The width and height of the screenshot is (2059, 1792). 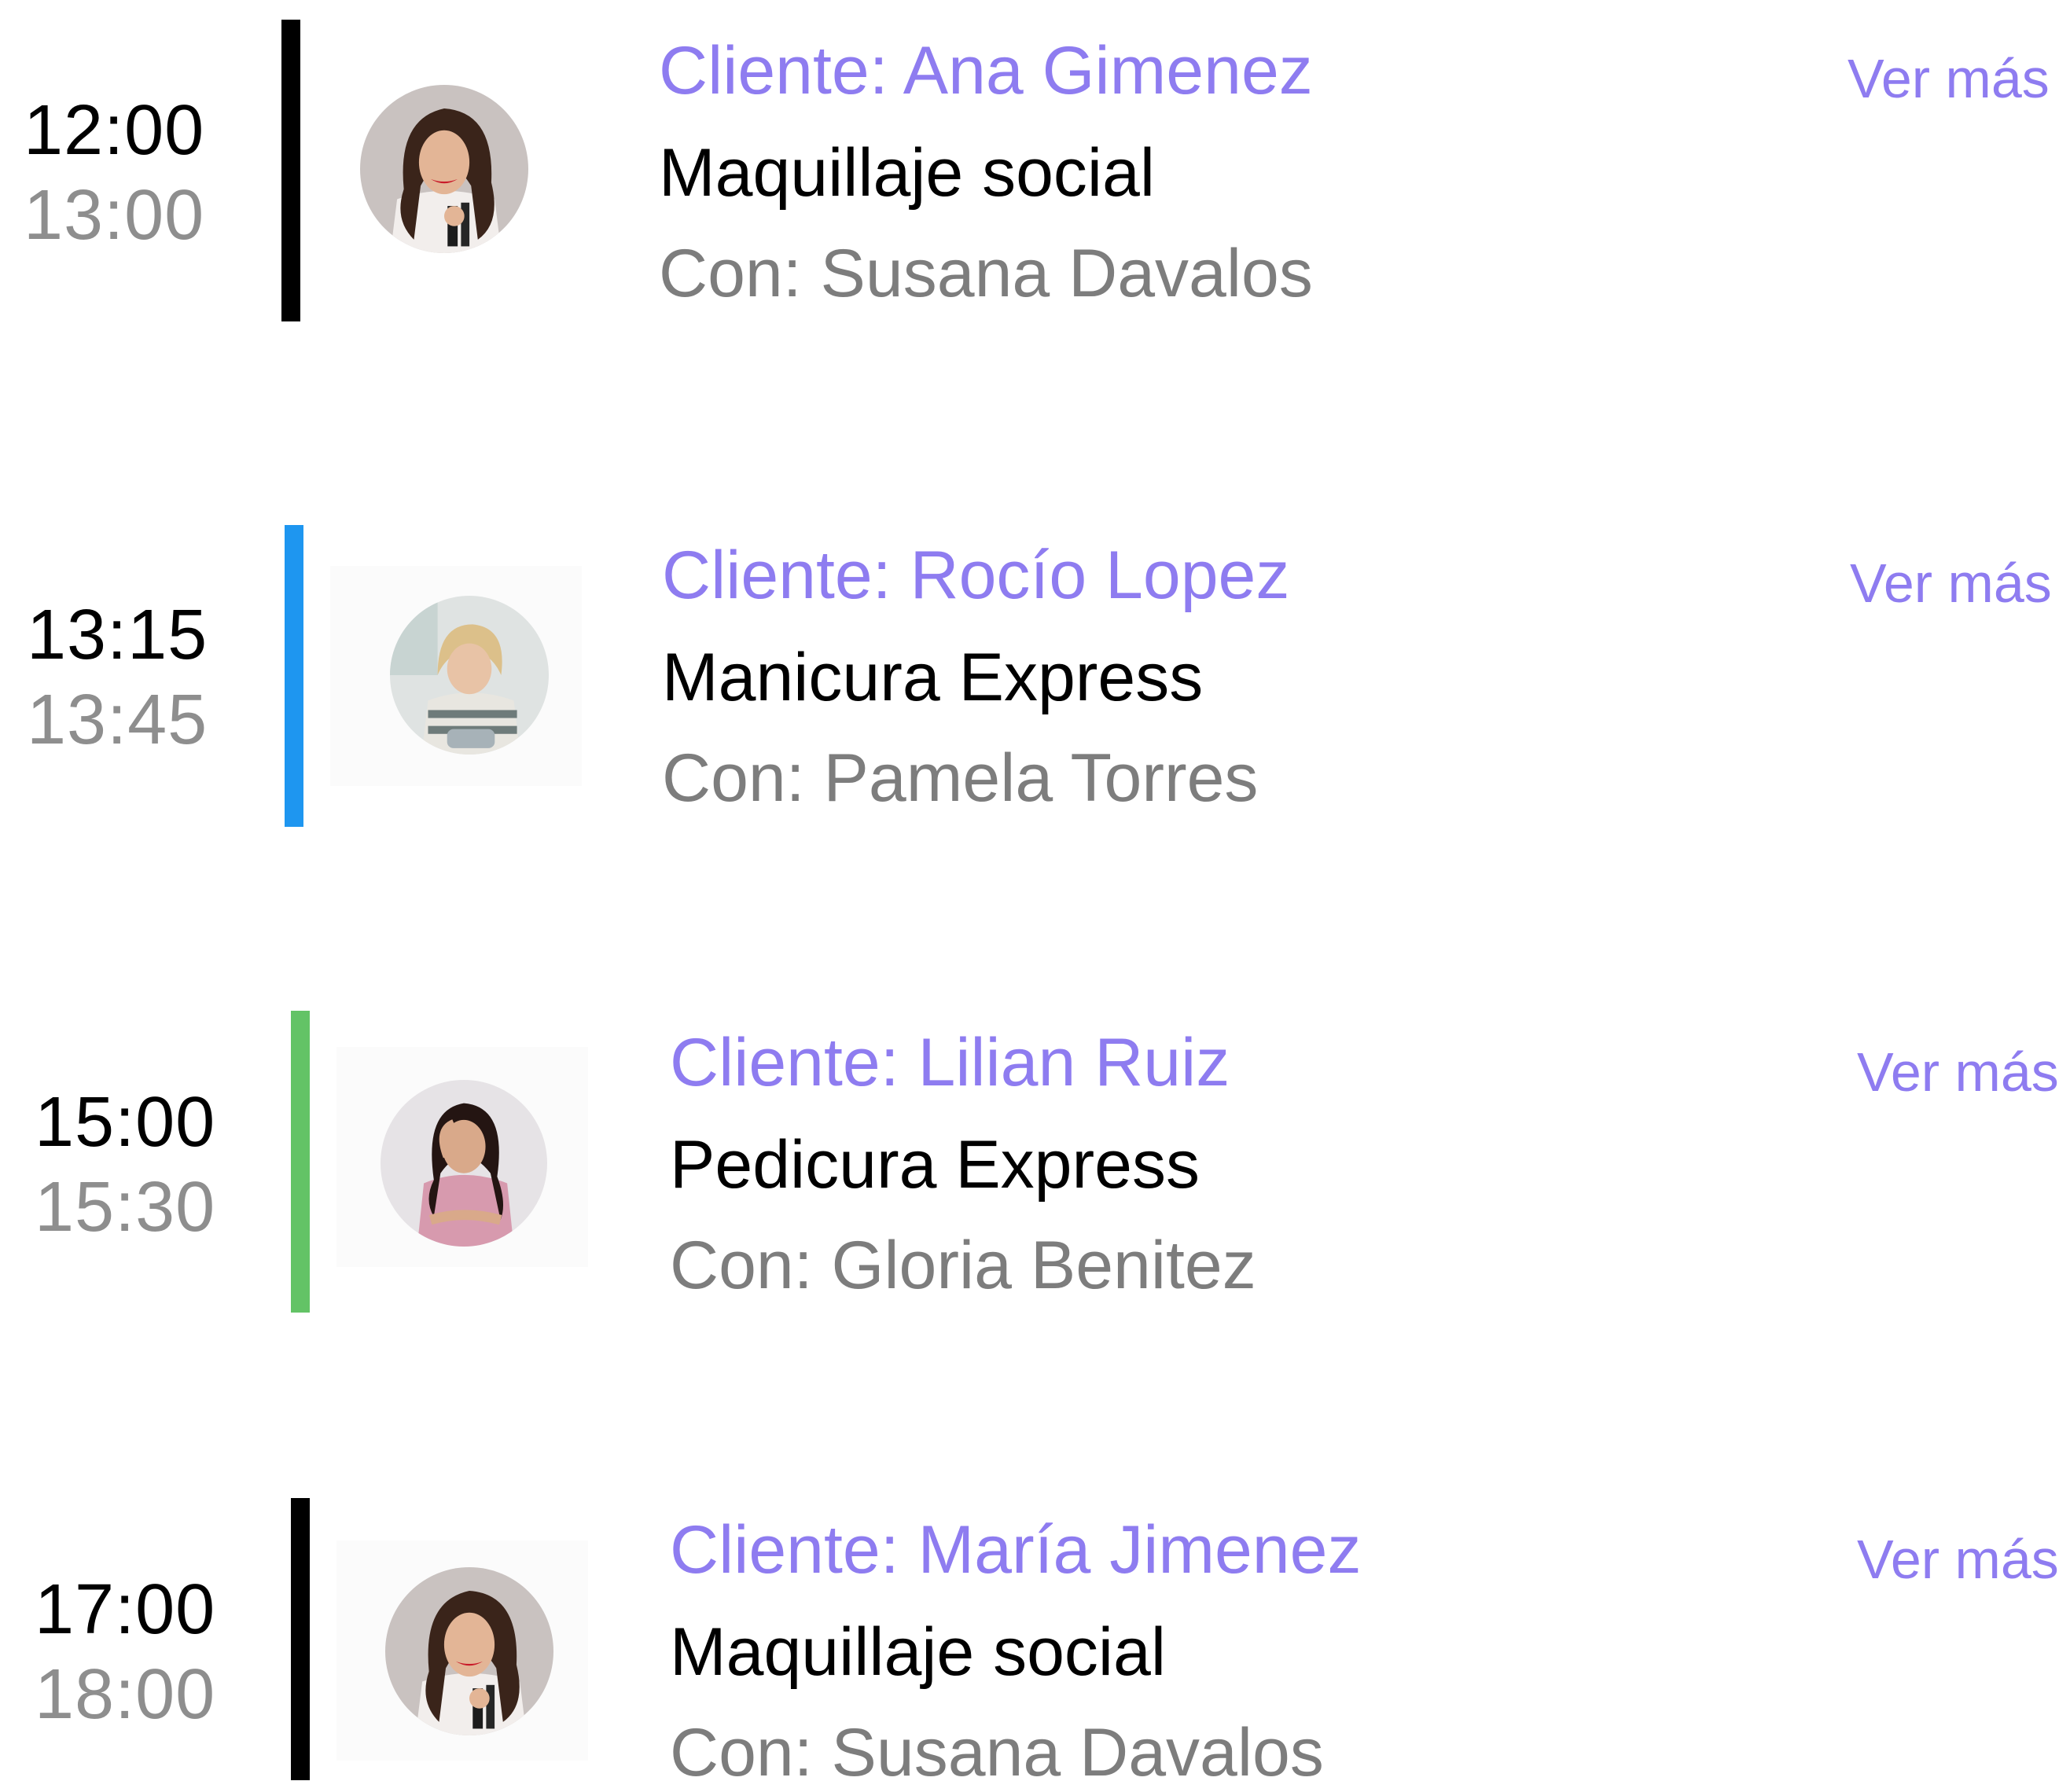 What do you see at coordinates (1212, 575) in the screenshot?
I see `client-name: Cliente: Rocío Lopez` at bounding box center [1212, 575].